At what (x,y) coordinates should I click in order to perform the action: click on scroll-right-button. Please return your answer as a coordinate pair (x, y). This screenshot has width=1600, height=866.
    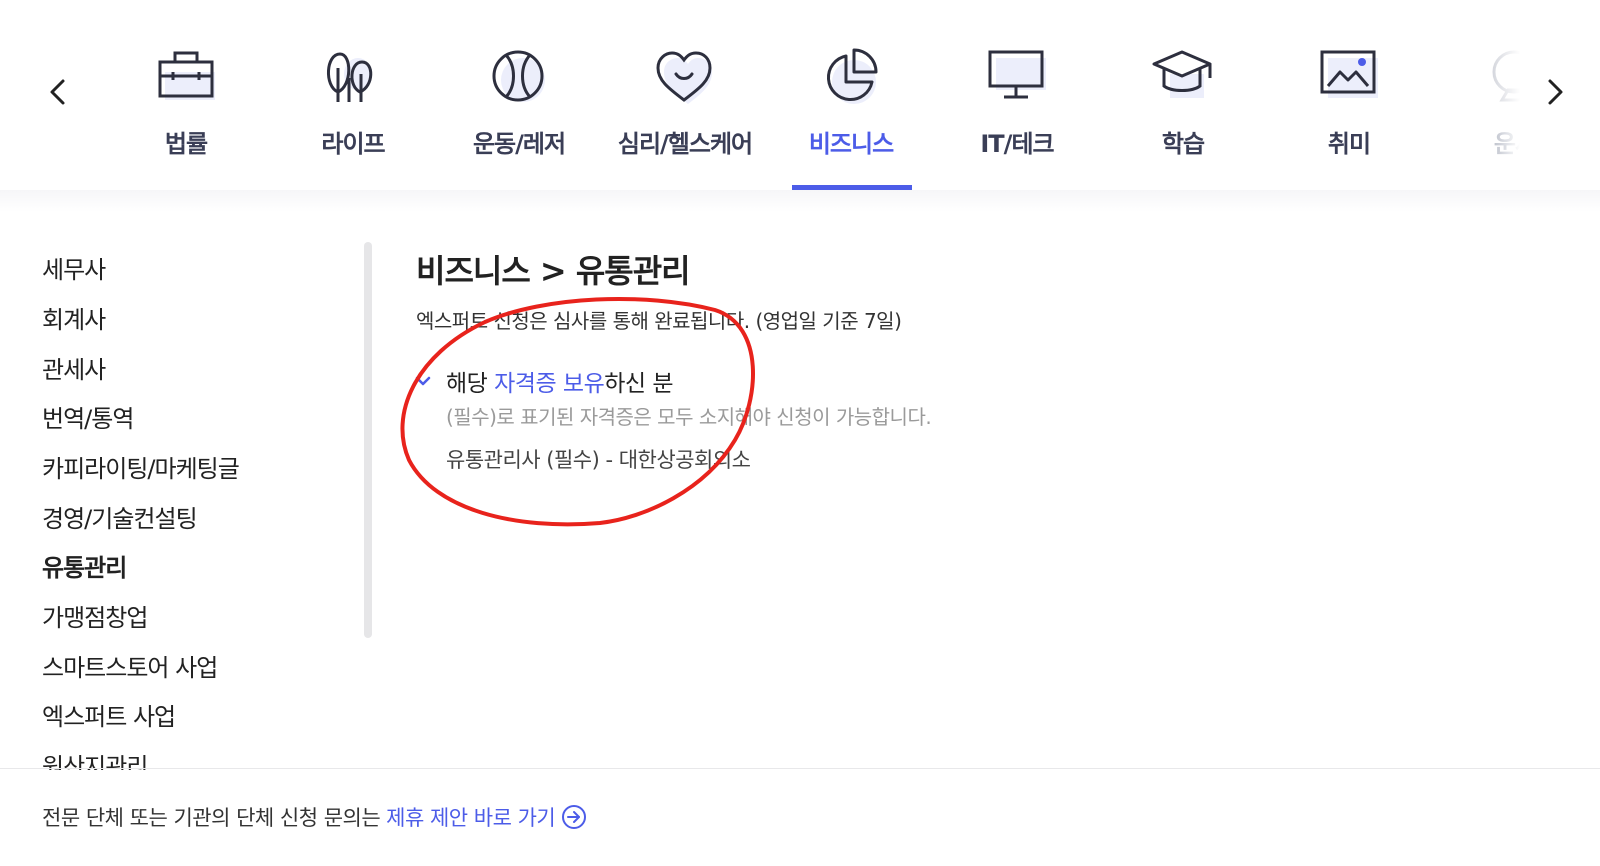
    Looking at the image, I should click on (1555, 92).